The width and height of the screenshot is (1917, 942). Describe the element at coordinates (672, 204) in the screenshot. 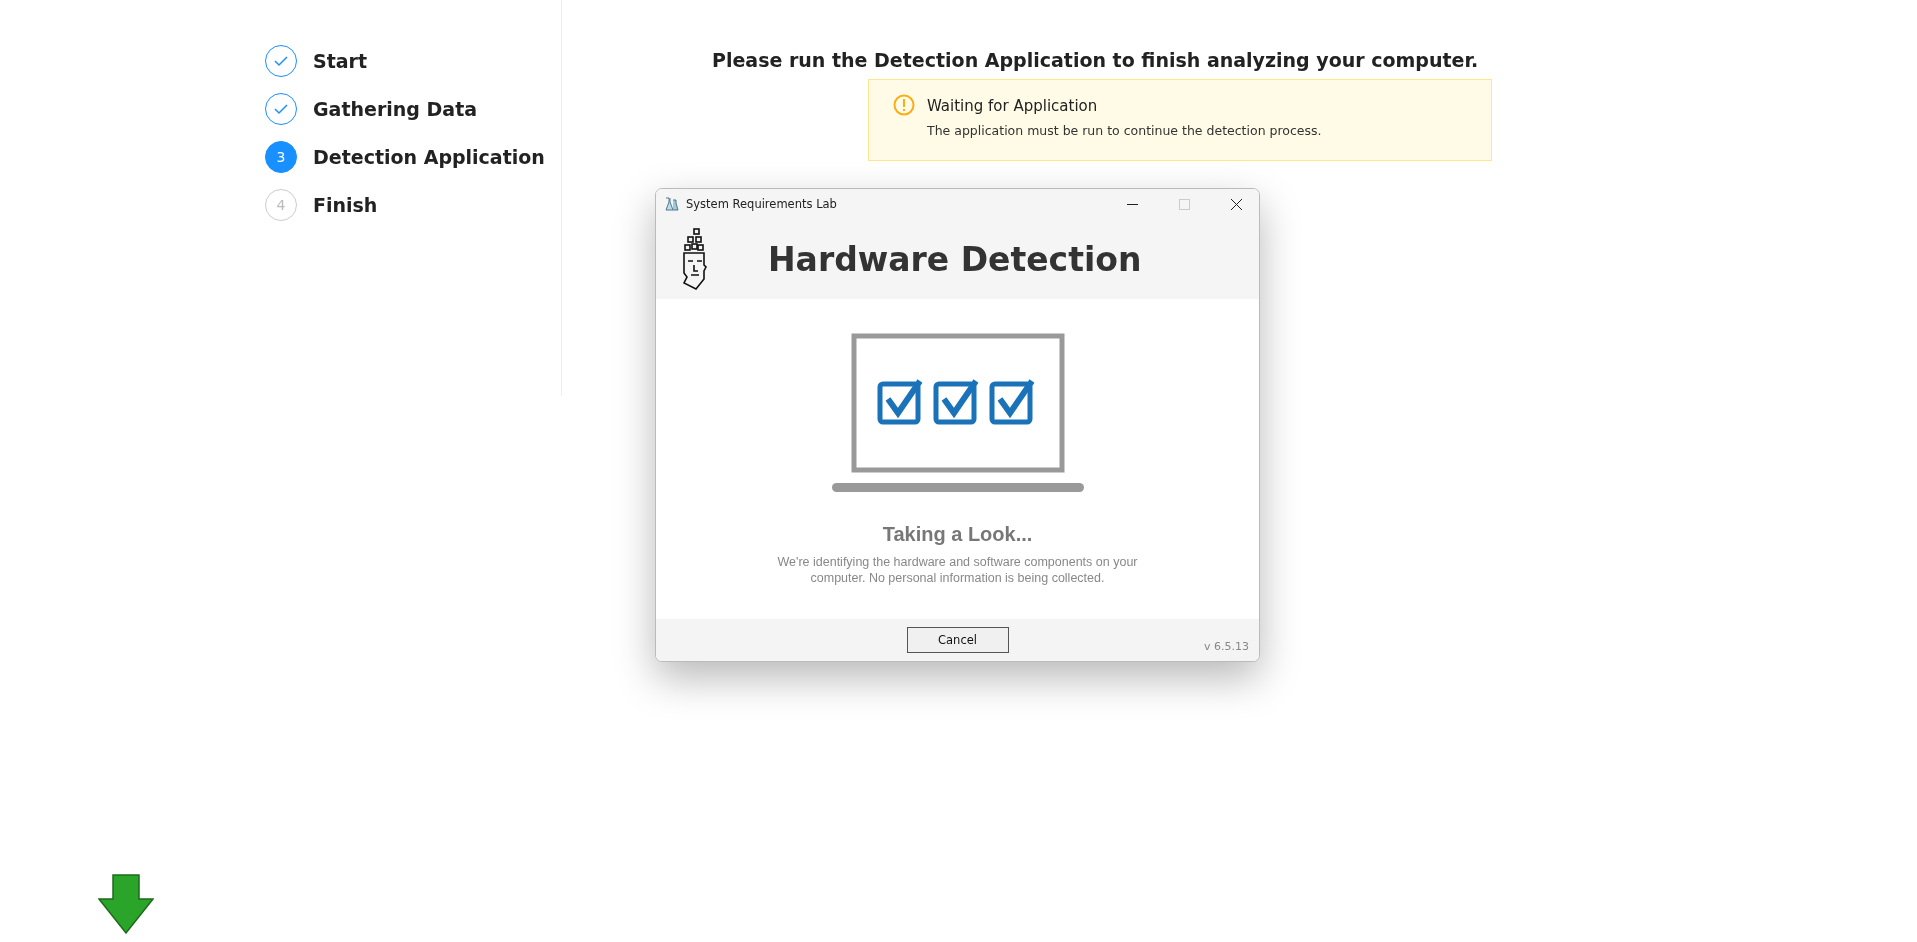

I see `flask-icon` at that location.